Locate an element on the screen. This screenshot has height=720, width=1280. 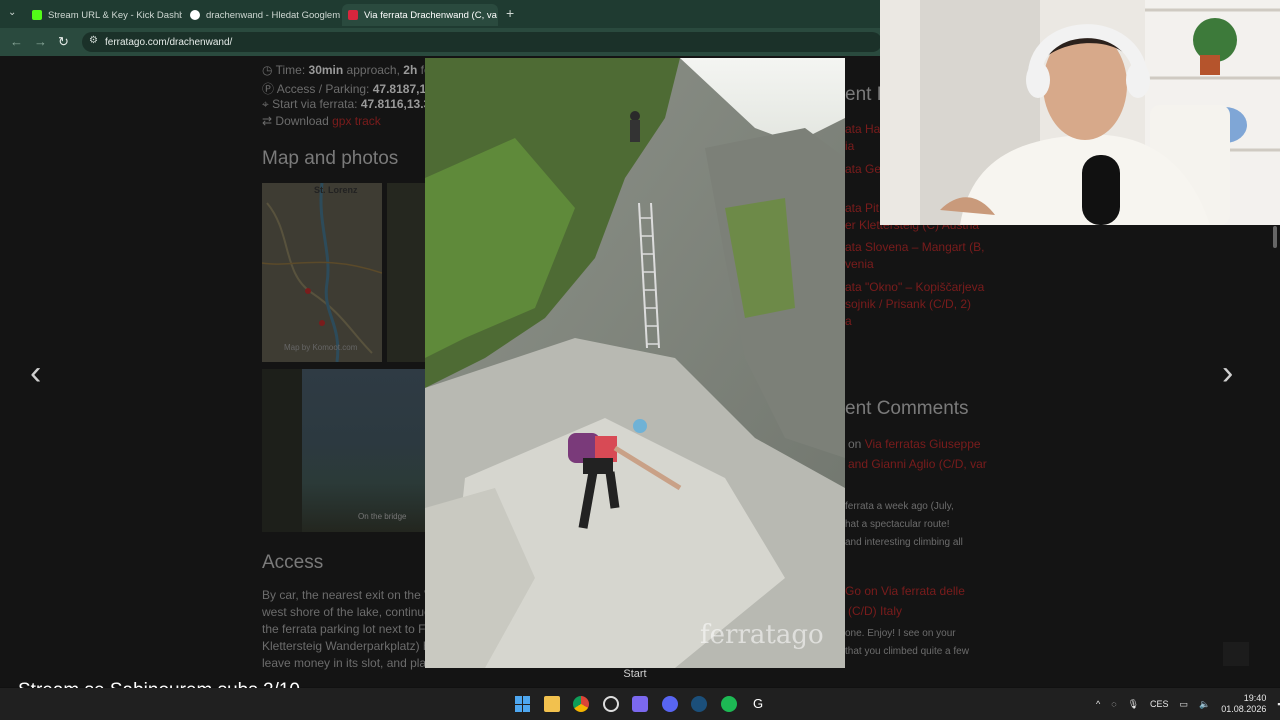
webcam-overlay is located at coordinates (1080, 112).